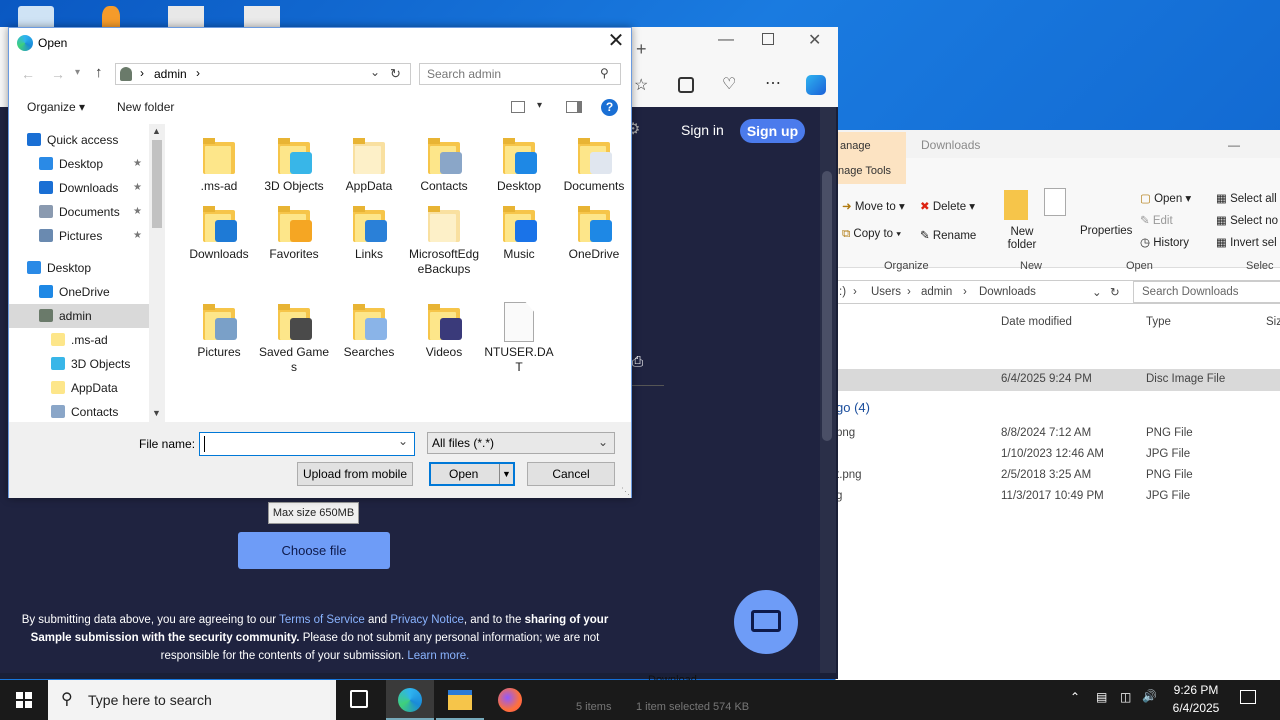 This screenshot has height=720, width=1280. What do you see at coordinates (219, 233) in the screenshot?
I see `folder-item: Downloads` at bounding box center [219, 233].